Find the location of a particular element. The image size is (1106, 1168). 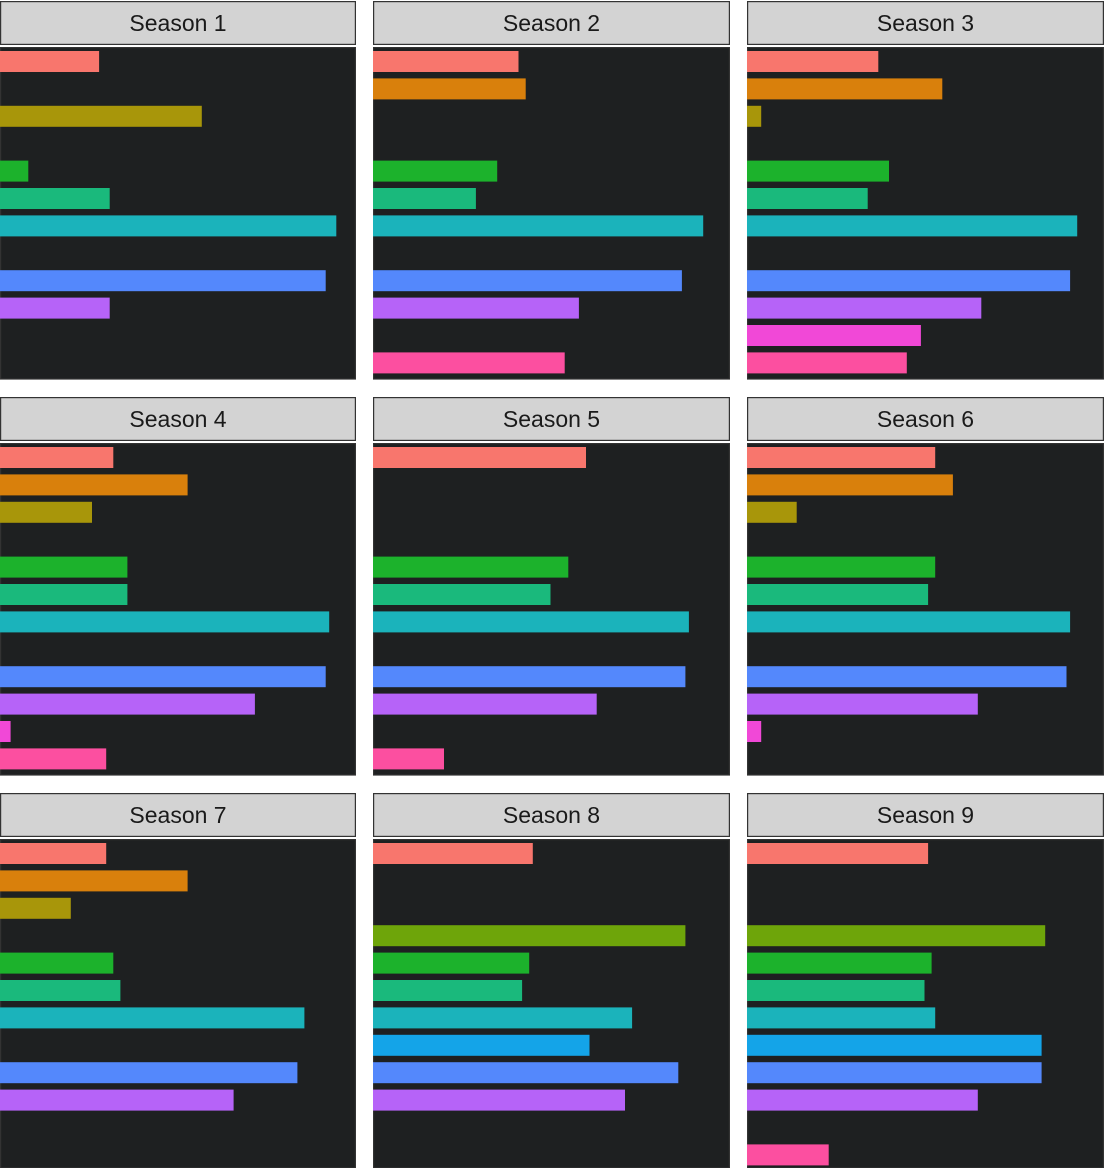

facet-panel: Season 8 is located at coordinates (551, 980).